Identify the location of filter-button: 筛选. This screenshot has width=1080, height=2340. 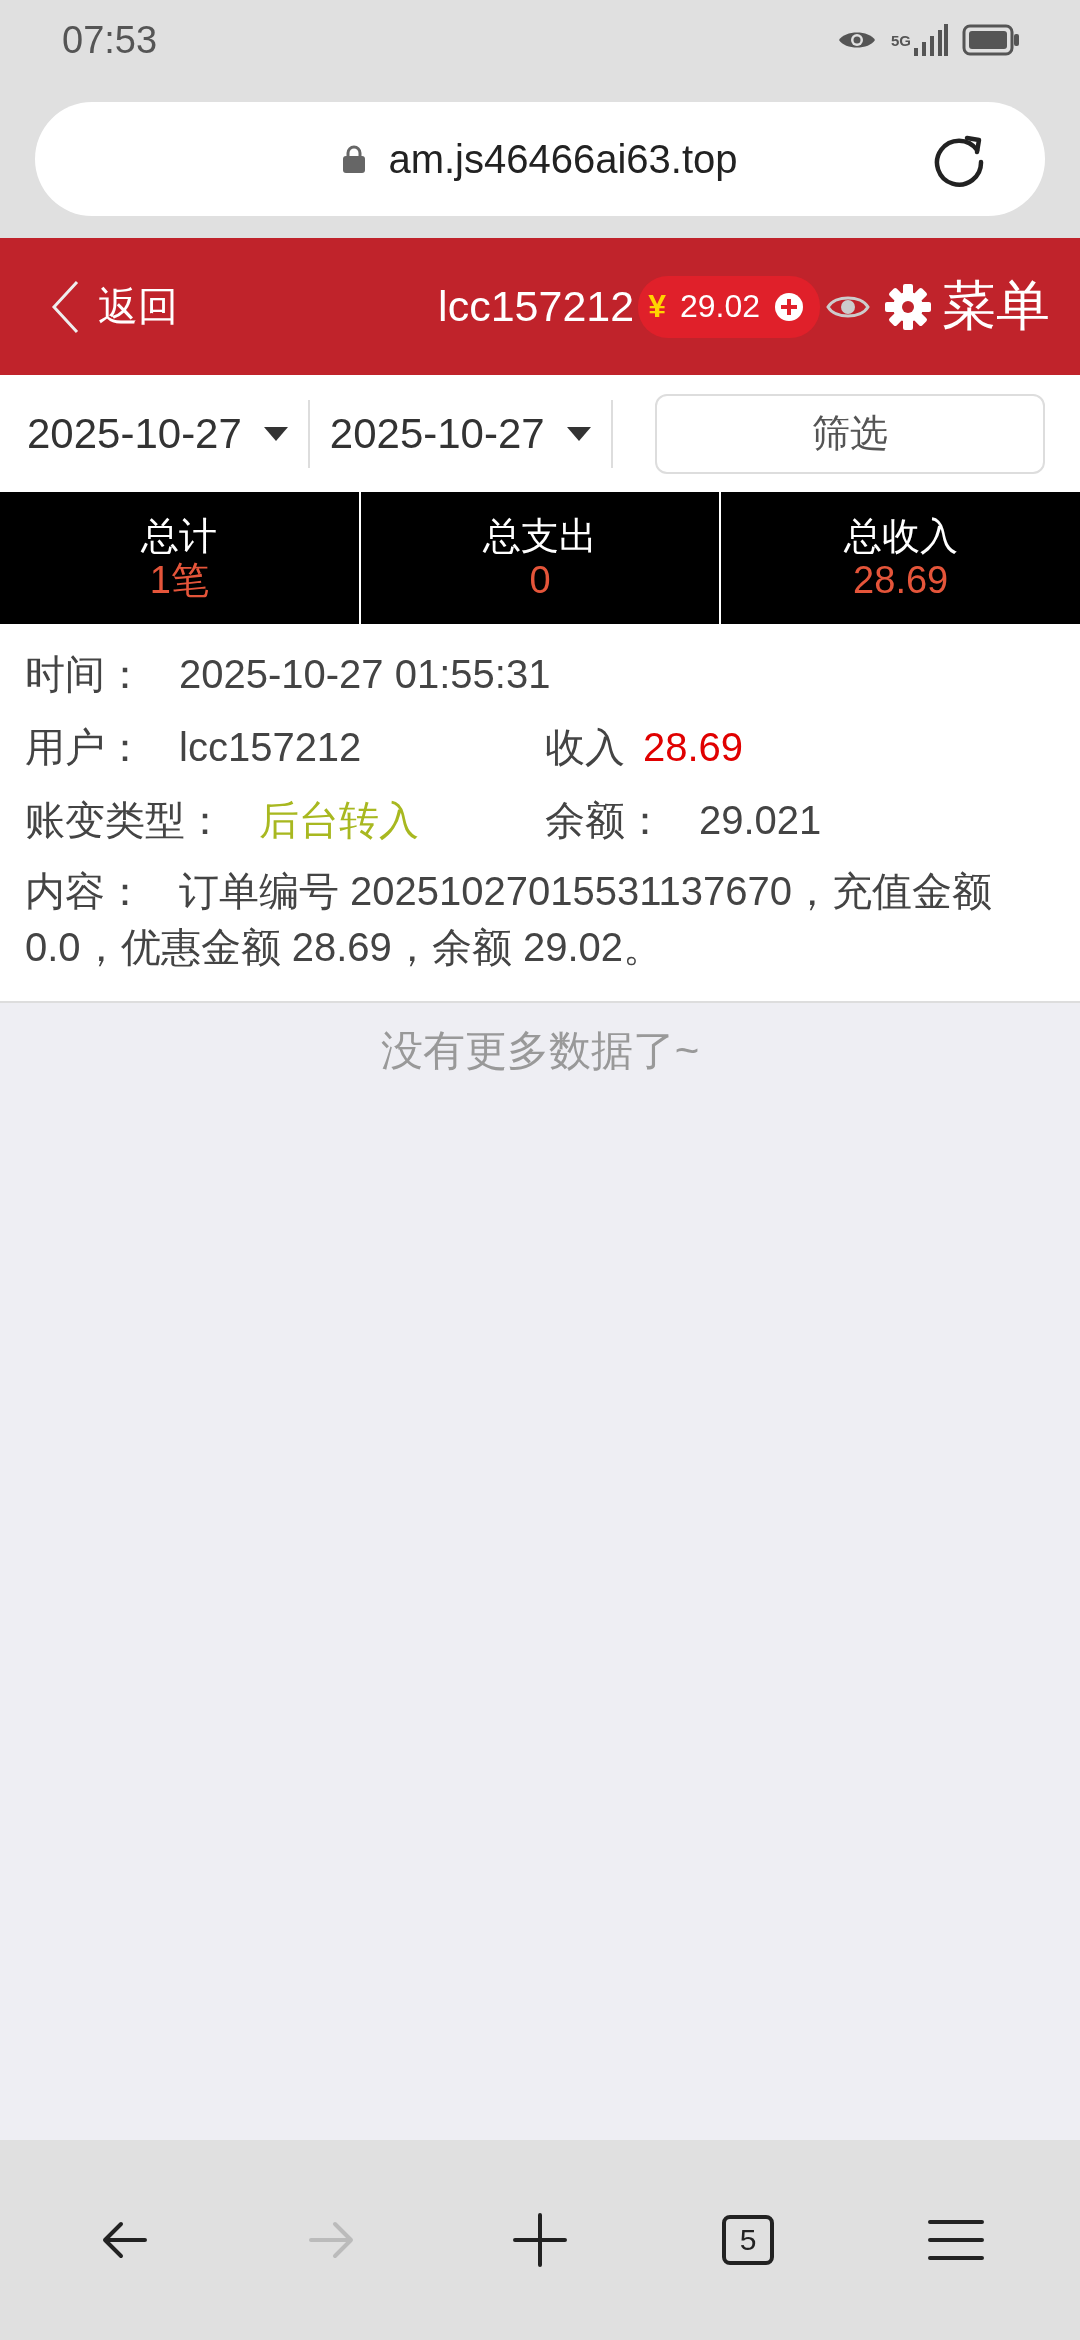
(849, 433).